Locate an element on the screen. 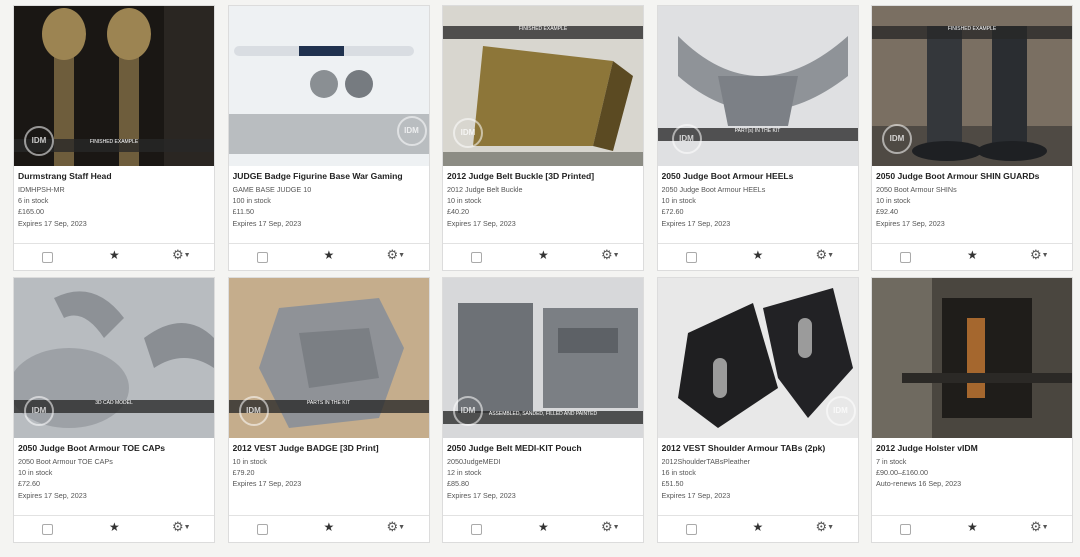 This screenshot has width=1080, height=557. listing-sku: IDMHPSH-MR is located at coordinates (41, 189).